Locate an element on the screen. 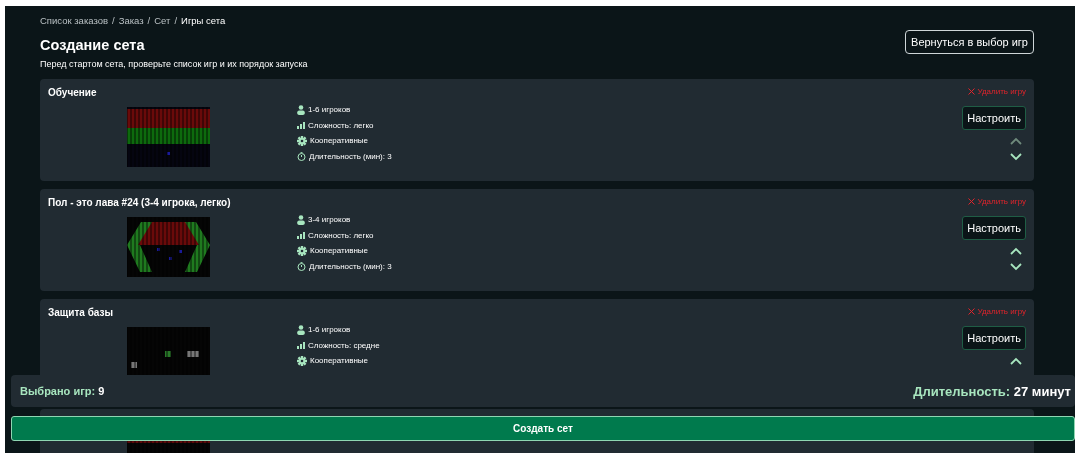 This screenshot has width=1079, height=453. create-set-button: Создать сет is located at coordinates (543, 428).